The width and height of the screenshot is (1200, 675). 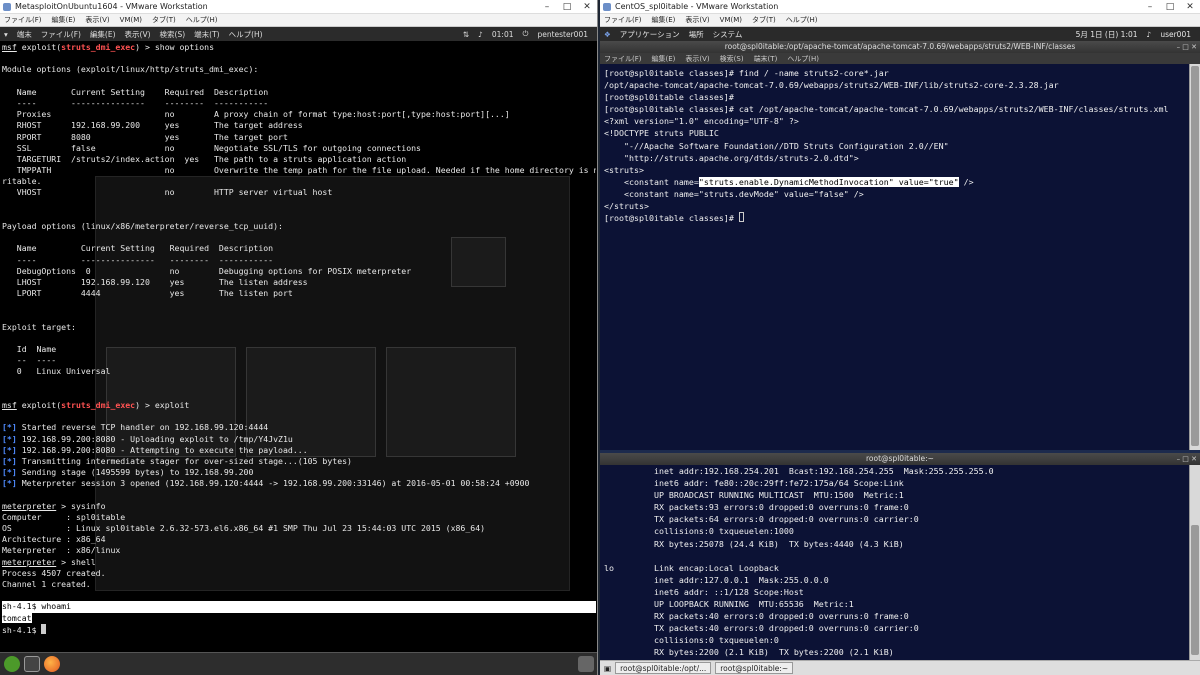 I want to click on trash-icon, so click(x=586, y=664).